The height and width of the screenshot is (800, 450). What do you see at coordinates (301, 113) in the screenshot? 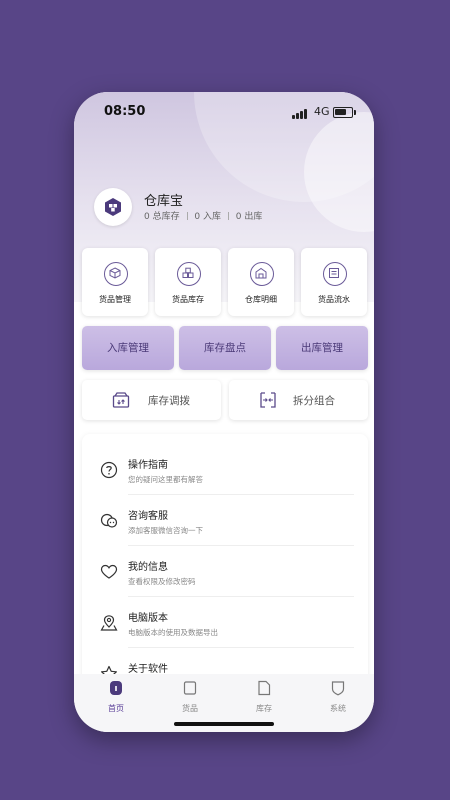
I see `signal-icon` at bounding box center [301, 113].